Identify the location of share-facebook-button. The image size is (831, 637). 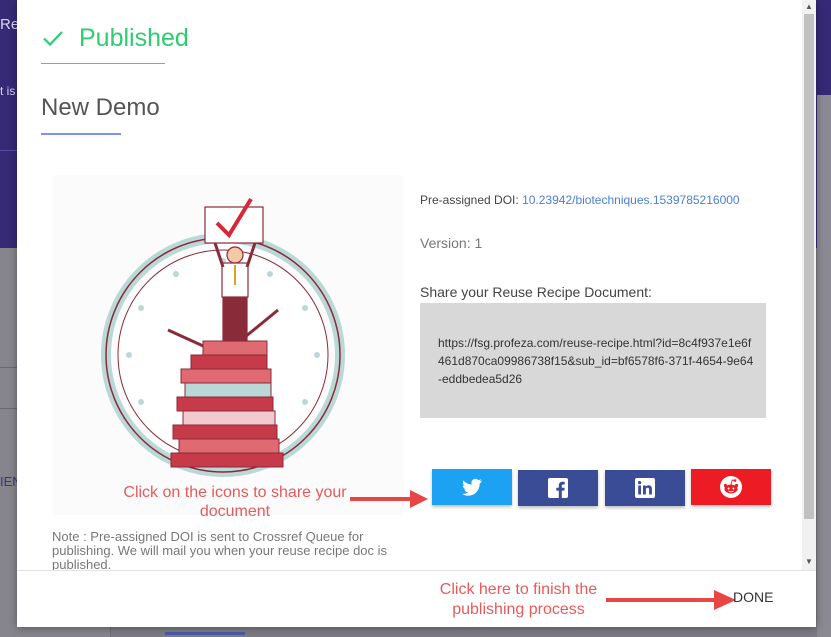
(558, 488).